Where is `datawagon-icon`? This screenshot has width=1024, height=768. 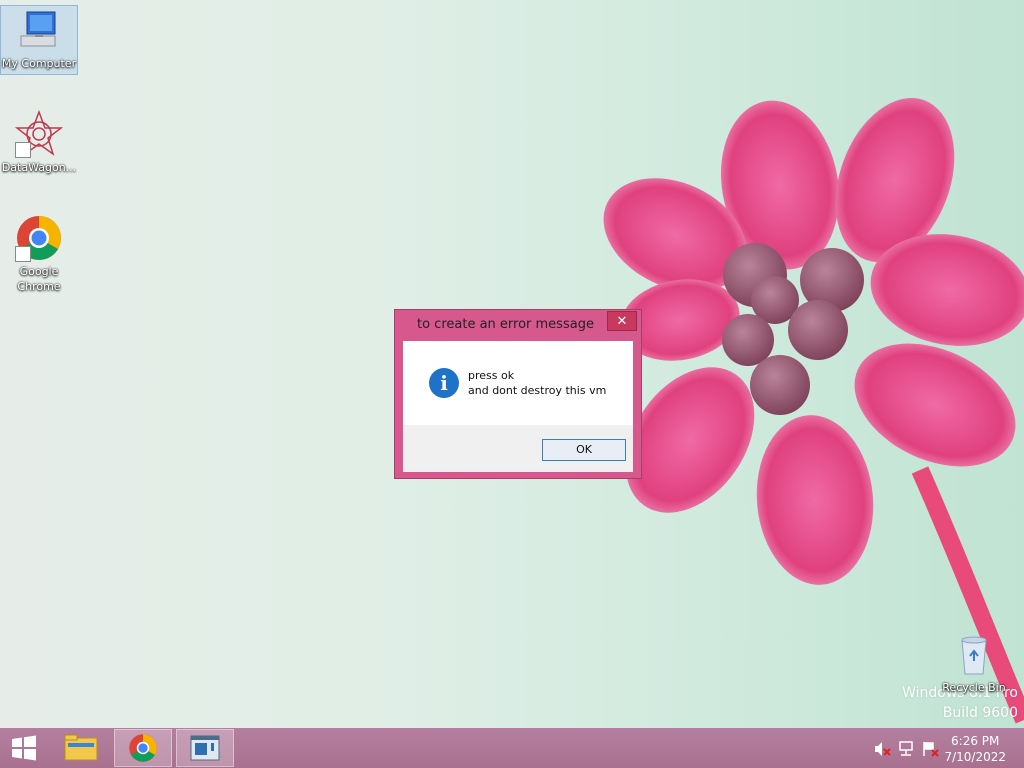
datawagon-icon is located at coordinates (39, 133).